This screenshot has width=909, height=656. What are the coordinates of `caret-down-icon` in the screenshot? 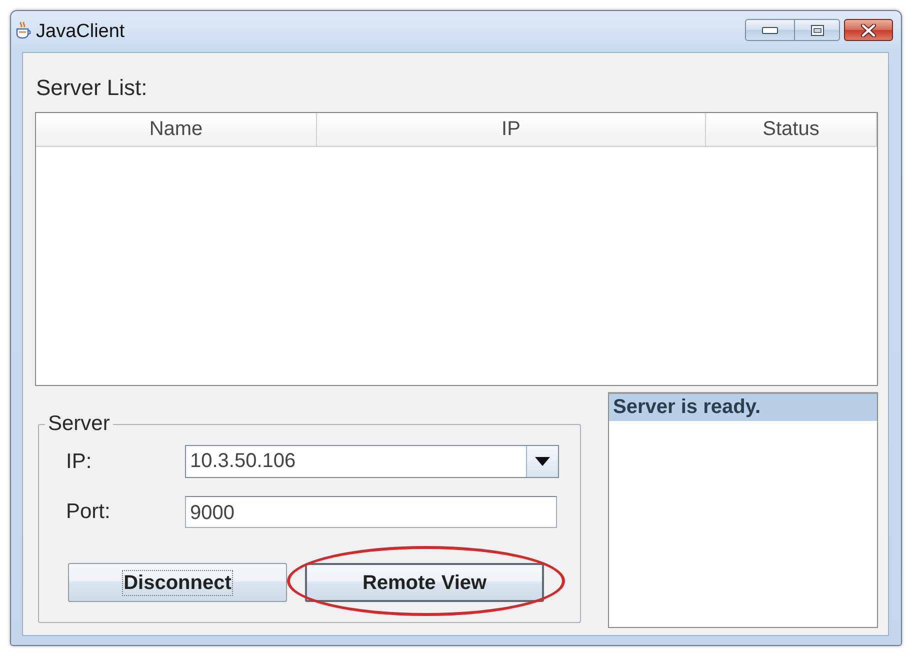 It's located at (542, 461).